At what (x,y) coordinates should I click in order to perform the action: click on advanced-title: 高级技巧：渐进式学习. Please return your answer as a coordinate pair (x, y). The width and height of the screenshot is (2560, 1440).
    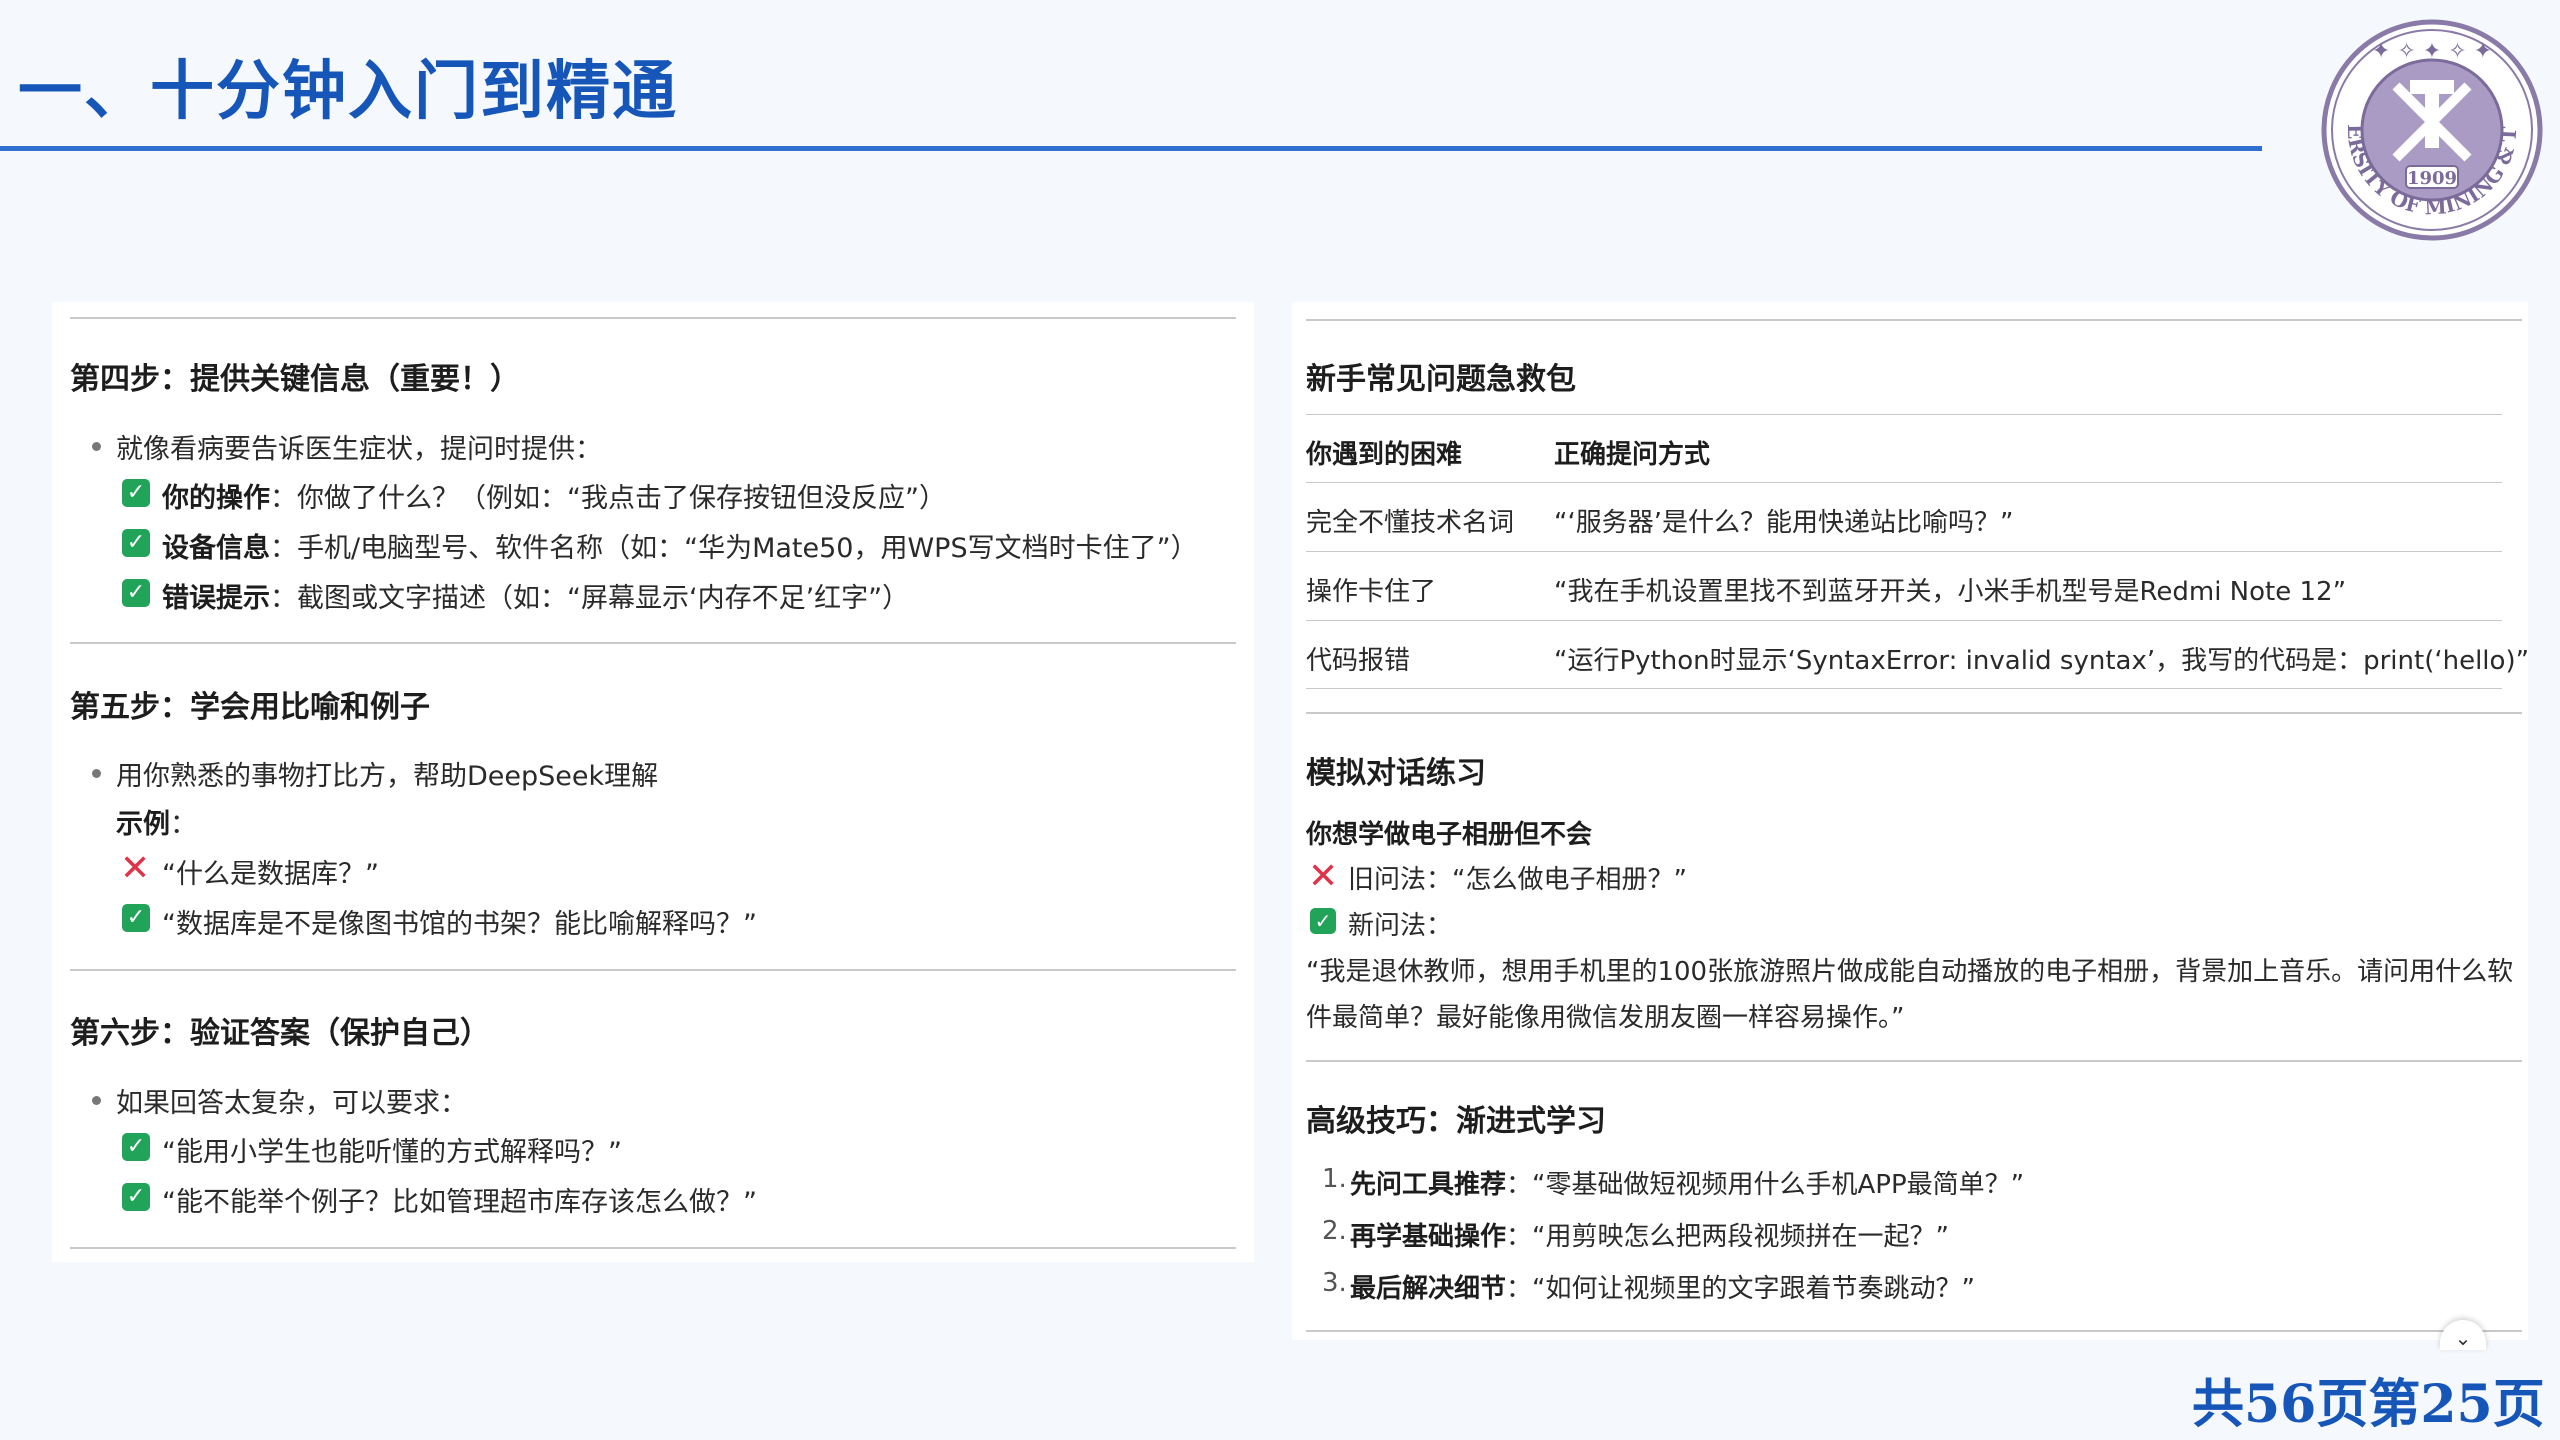
    Looking at the image, I should click on (1456, 1121).